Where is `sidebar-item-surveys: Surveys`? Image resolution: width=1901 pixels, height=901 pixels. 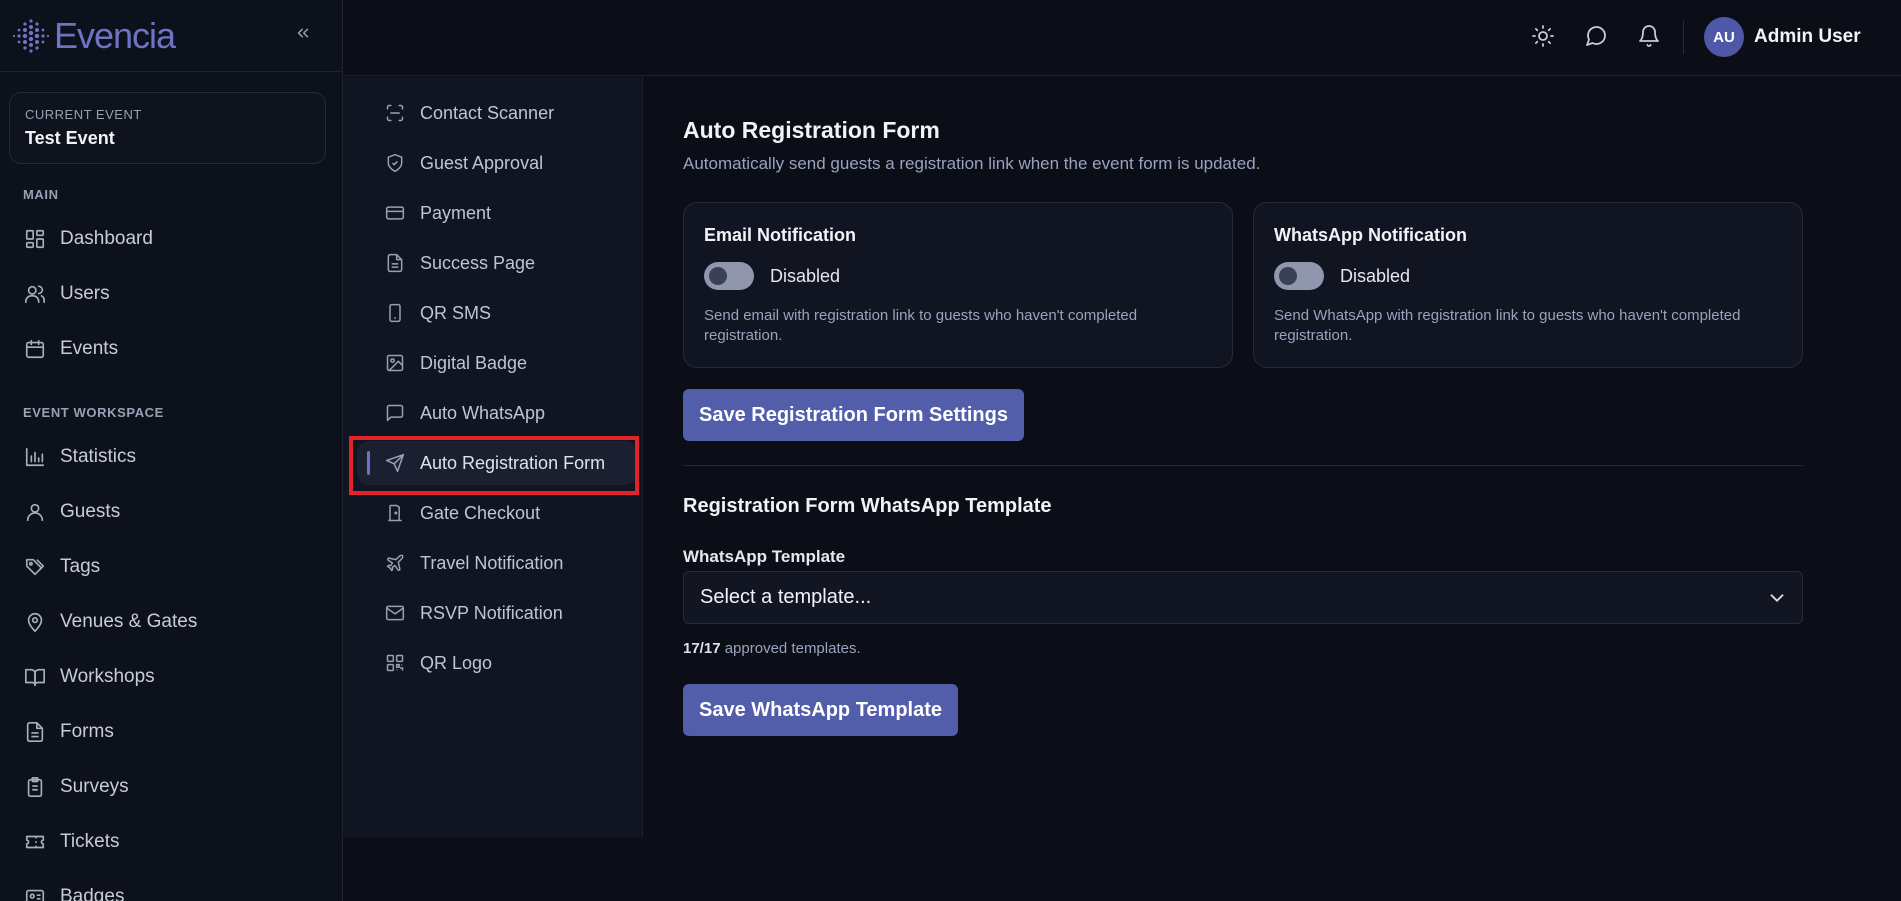 sidebar-item-surveys: Surveys is located at coordinates (76, 787).